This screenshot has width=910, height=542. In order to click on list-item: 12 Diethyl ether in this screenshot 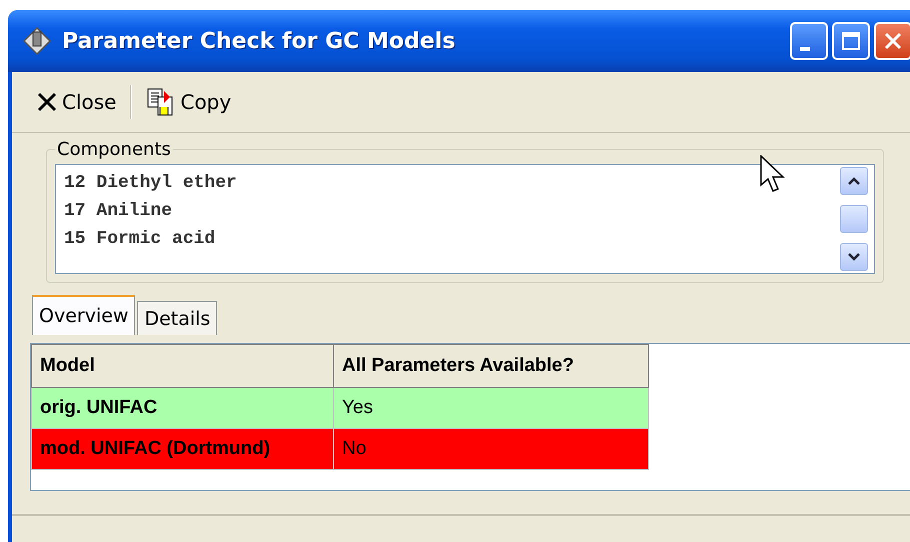, I will do `click(150, 183)`.